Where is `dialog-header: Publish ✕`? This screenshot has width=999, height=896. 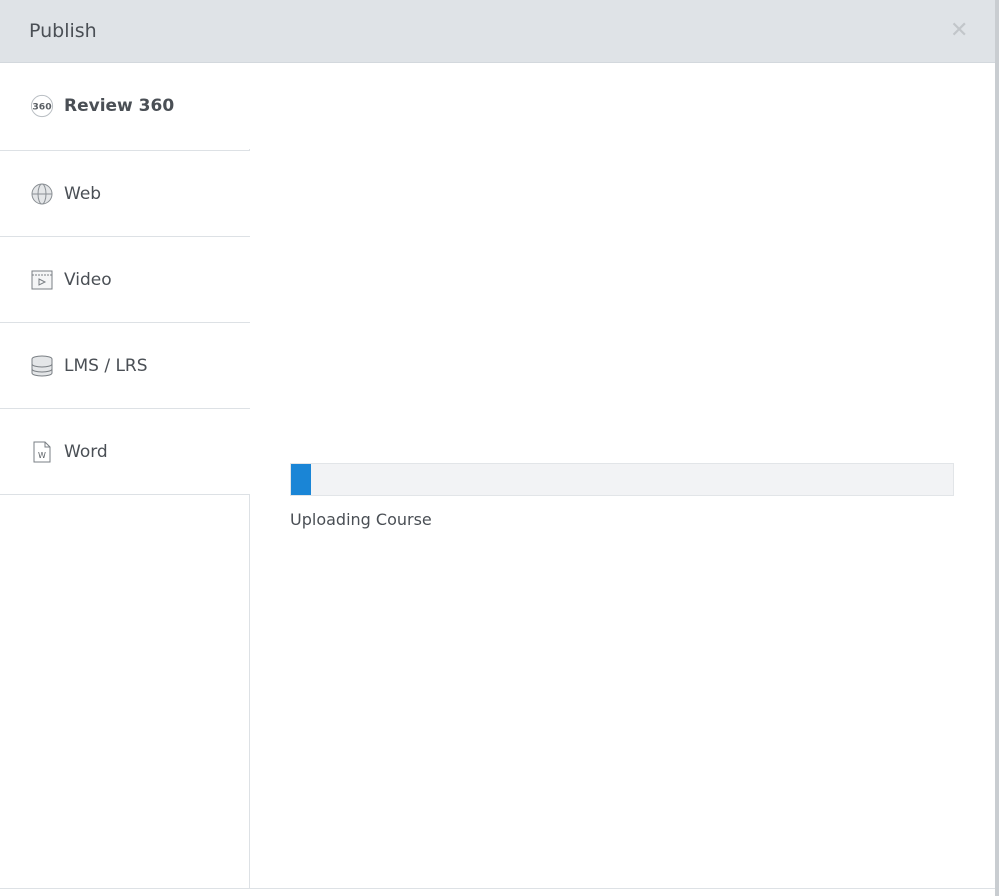 dialog-header: Publish ✕ is located at coordinates (497, 31).